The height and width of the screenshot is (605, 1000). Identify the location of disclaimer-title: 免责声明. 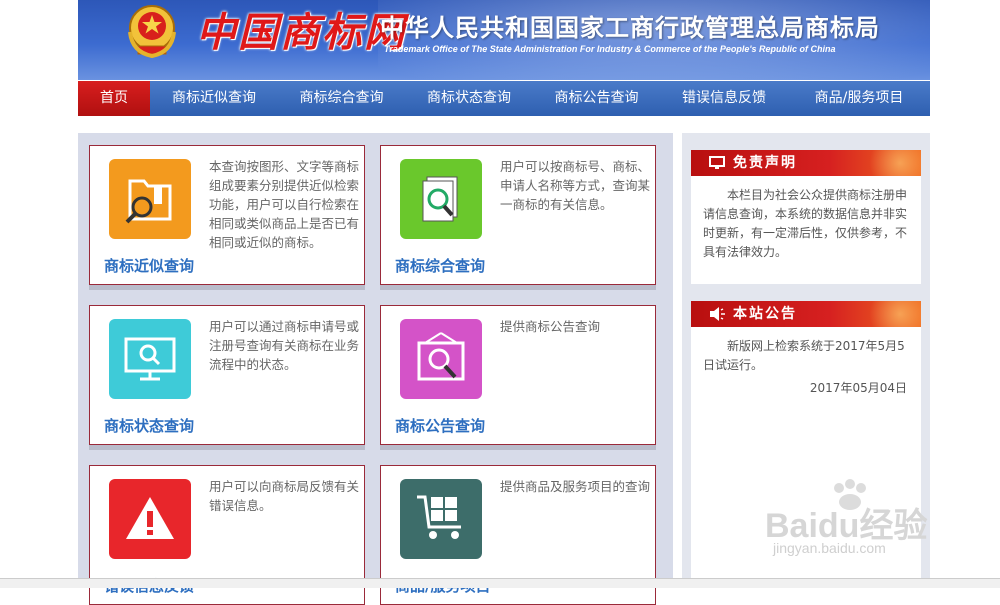
(765, 163).